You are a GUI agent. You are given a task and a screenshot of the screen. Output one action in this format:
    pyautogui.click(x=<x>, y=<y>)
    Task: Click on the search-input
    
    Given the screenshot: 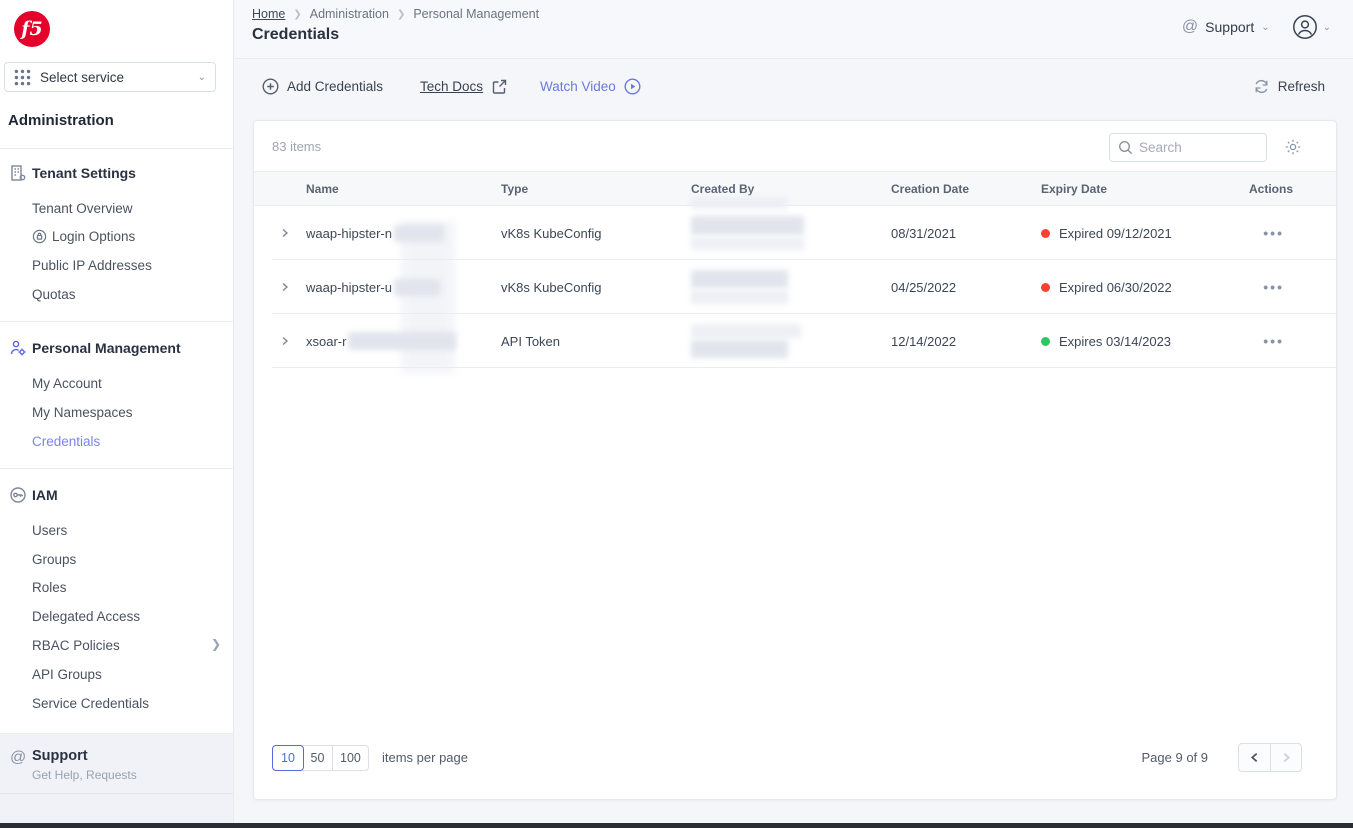 What is the action you would take?
    pyautogui.click(x=1194, y=147)
    